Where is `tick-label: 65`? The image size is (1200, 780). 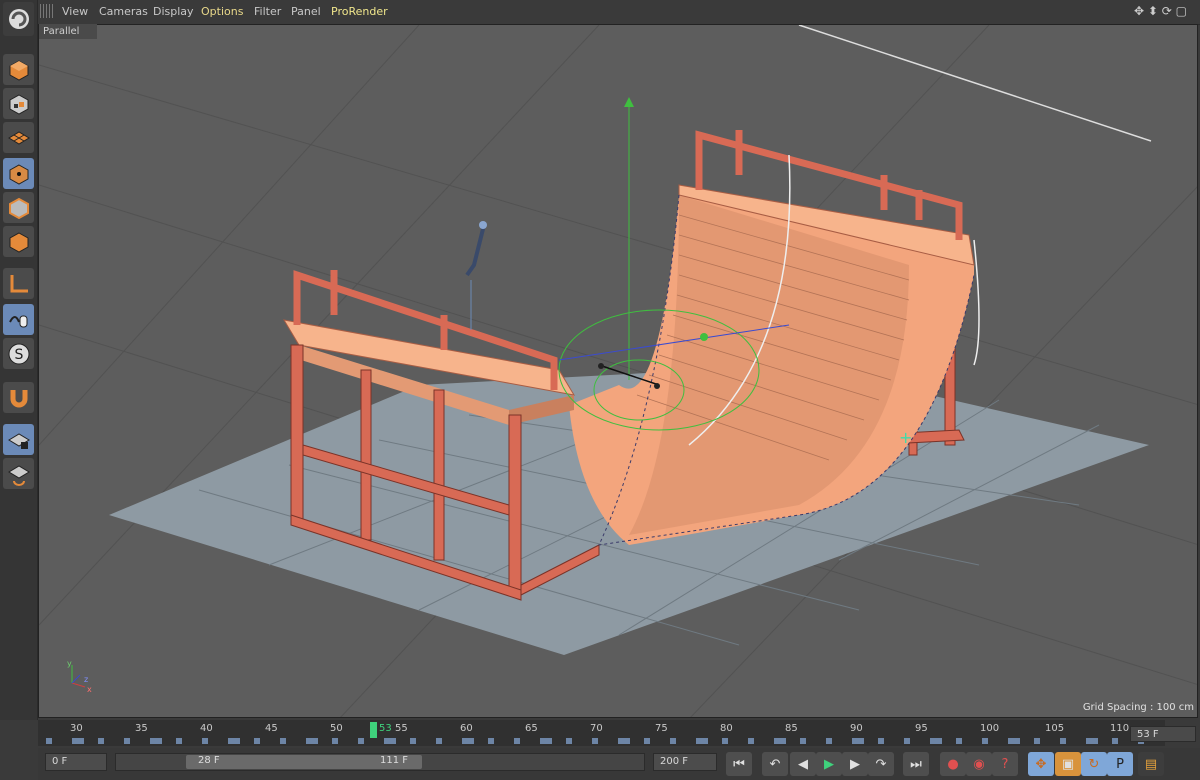
tick-label: 65 is located at coordinates (531, 728).